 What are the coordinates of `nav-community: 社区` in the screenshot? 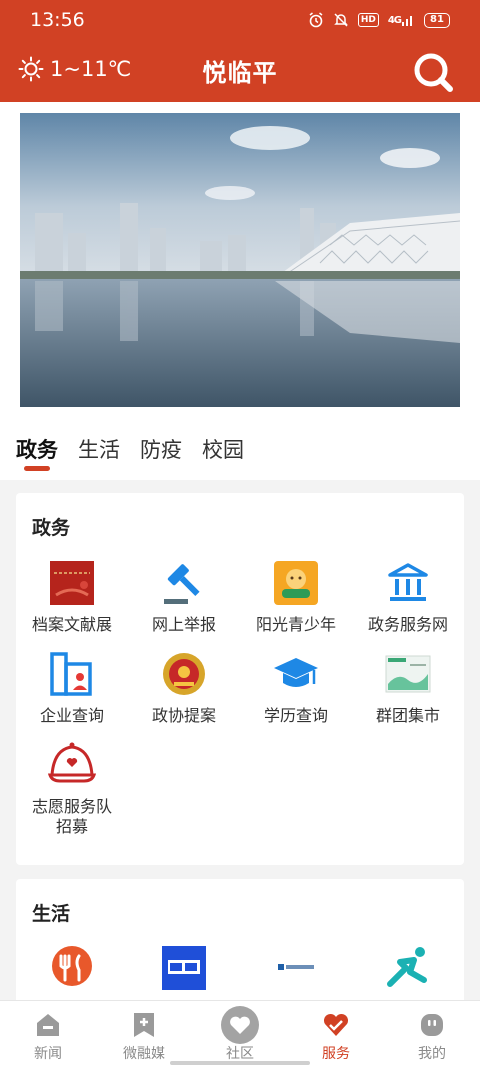 It's located at (240, 1034).